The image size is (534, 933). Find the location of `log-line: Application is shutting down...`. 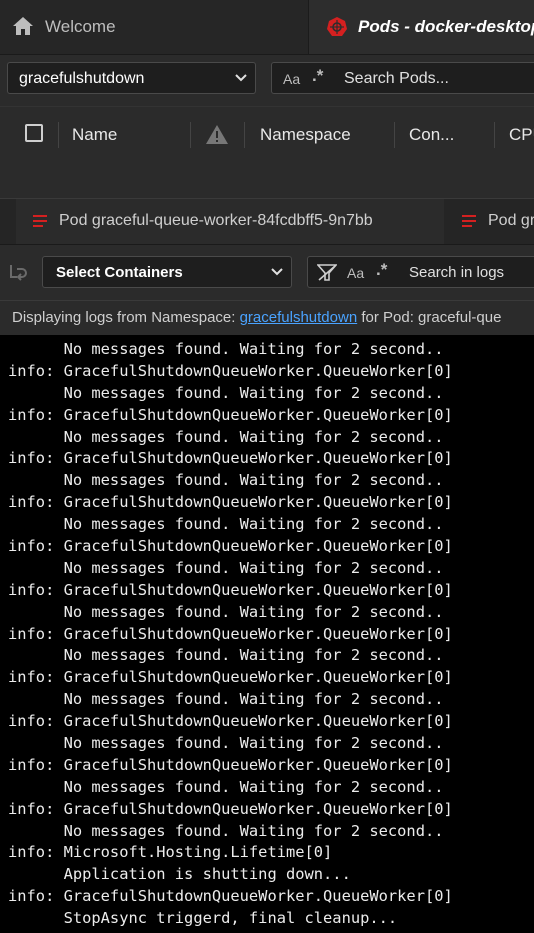

log-line: Application is shutting down... is located at coordinates (179, 874).